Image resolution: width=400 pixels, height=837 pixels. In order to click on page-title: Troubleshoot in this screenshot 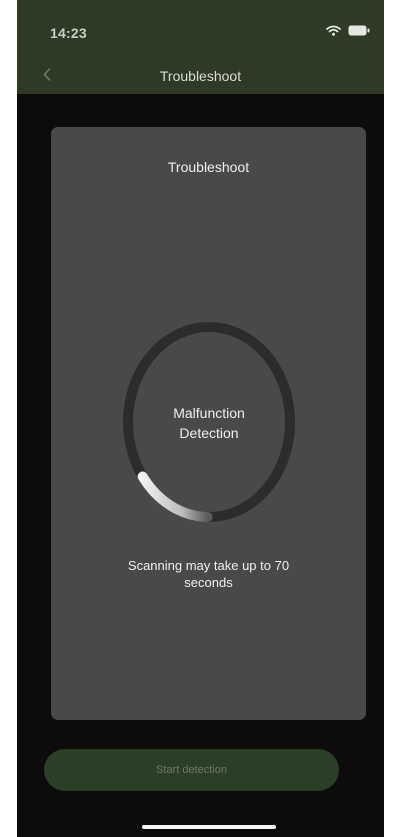, I will do `click(200, 76)`.